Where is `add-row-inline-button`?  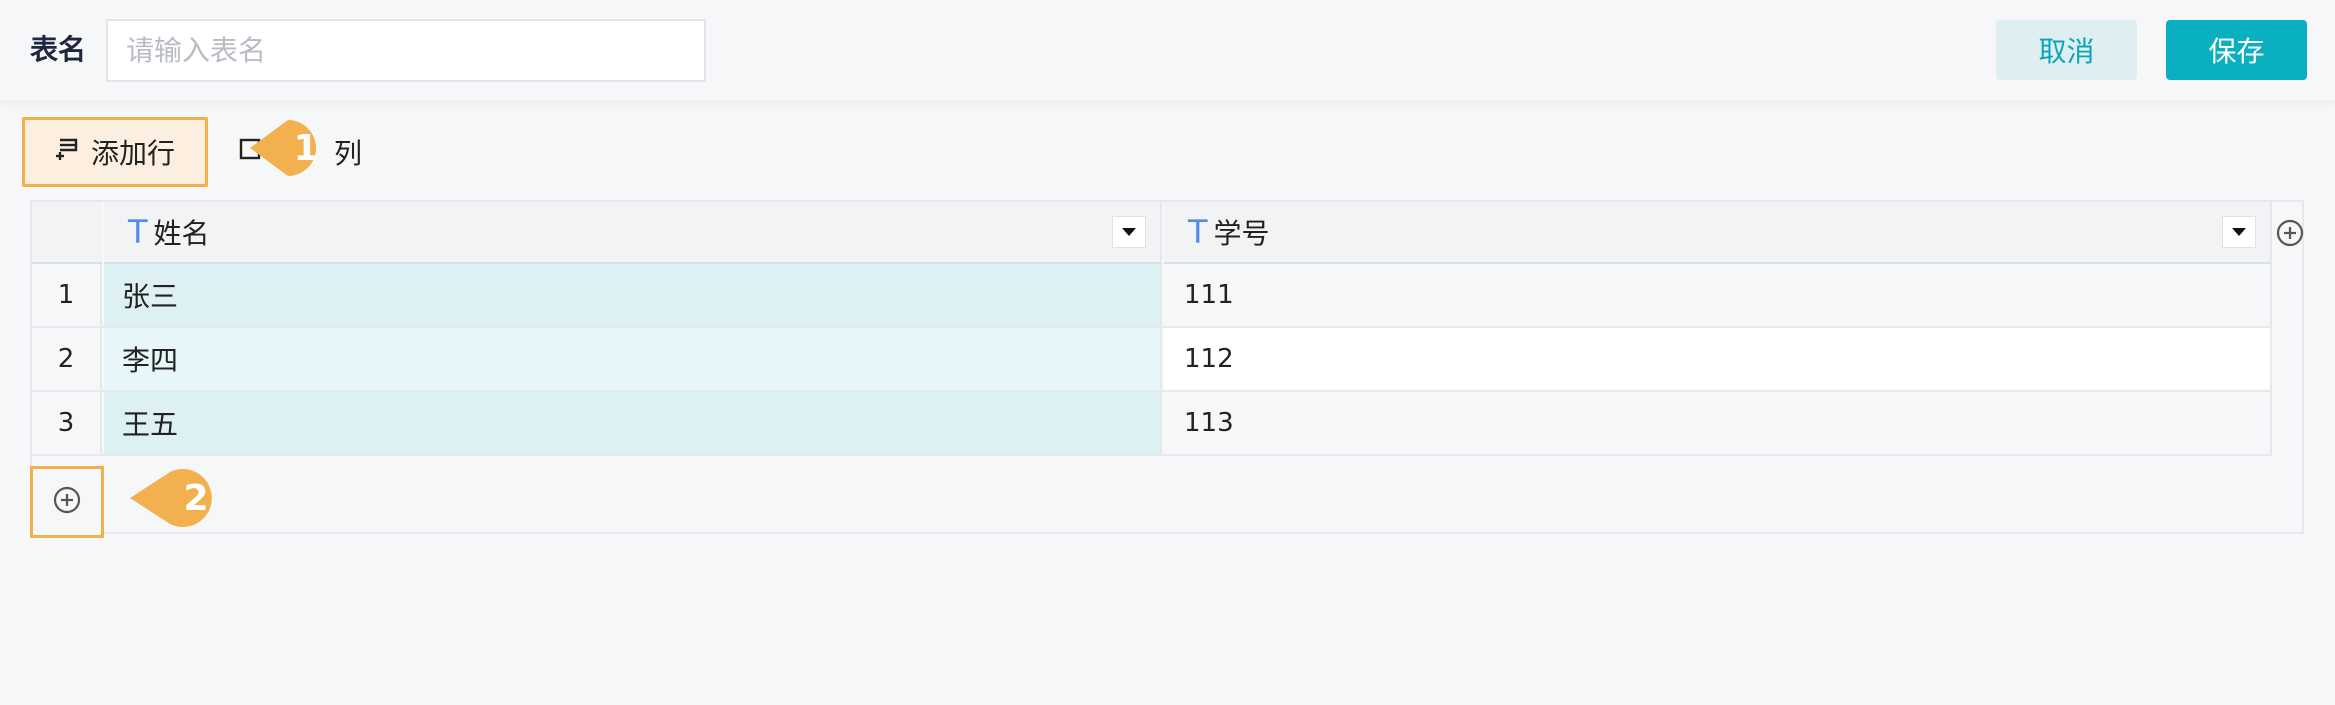 add-row-inline-button is located at coordinates (67, 502).